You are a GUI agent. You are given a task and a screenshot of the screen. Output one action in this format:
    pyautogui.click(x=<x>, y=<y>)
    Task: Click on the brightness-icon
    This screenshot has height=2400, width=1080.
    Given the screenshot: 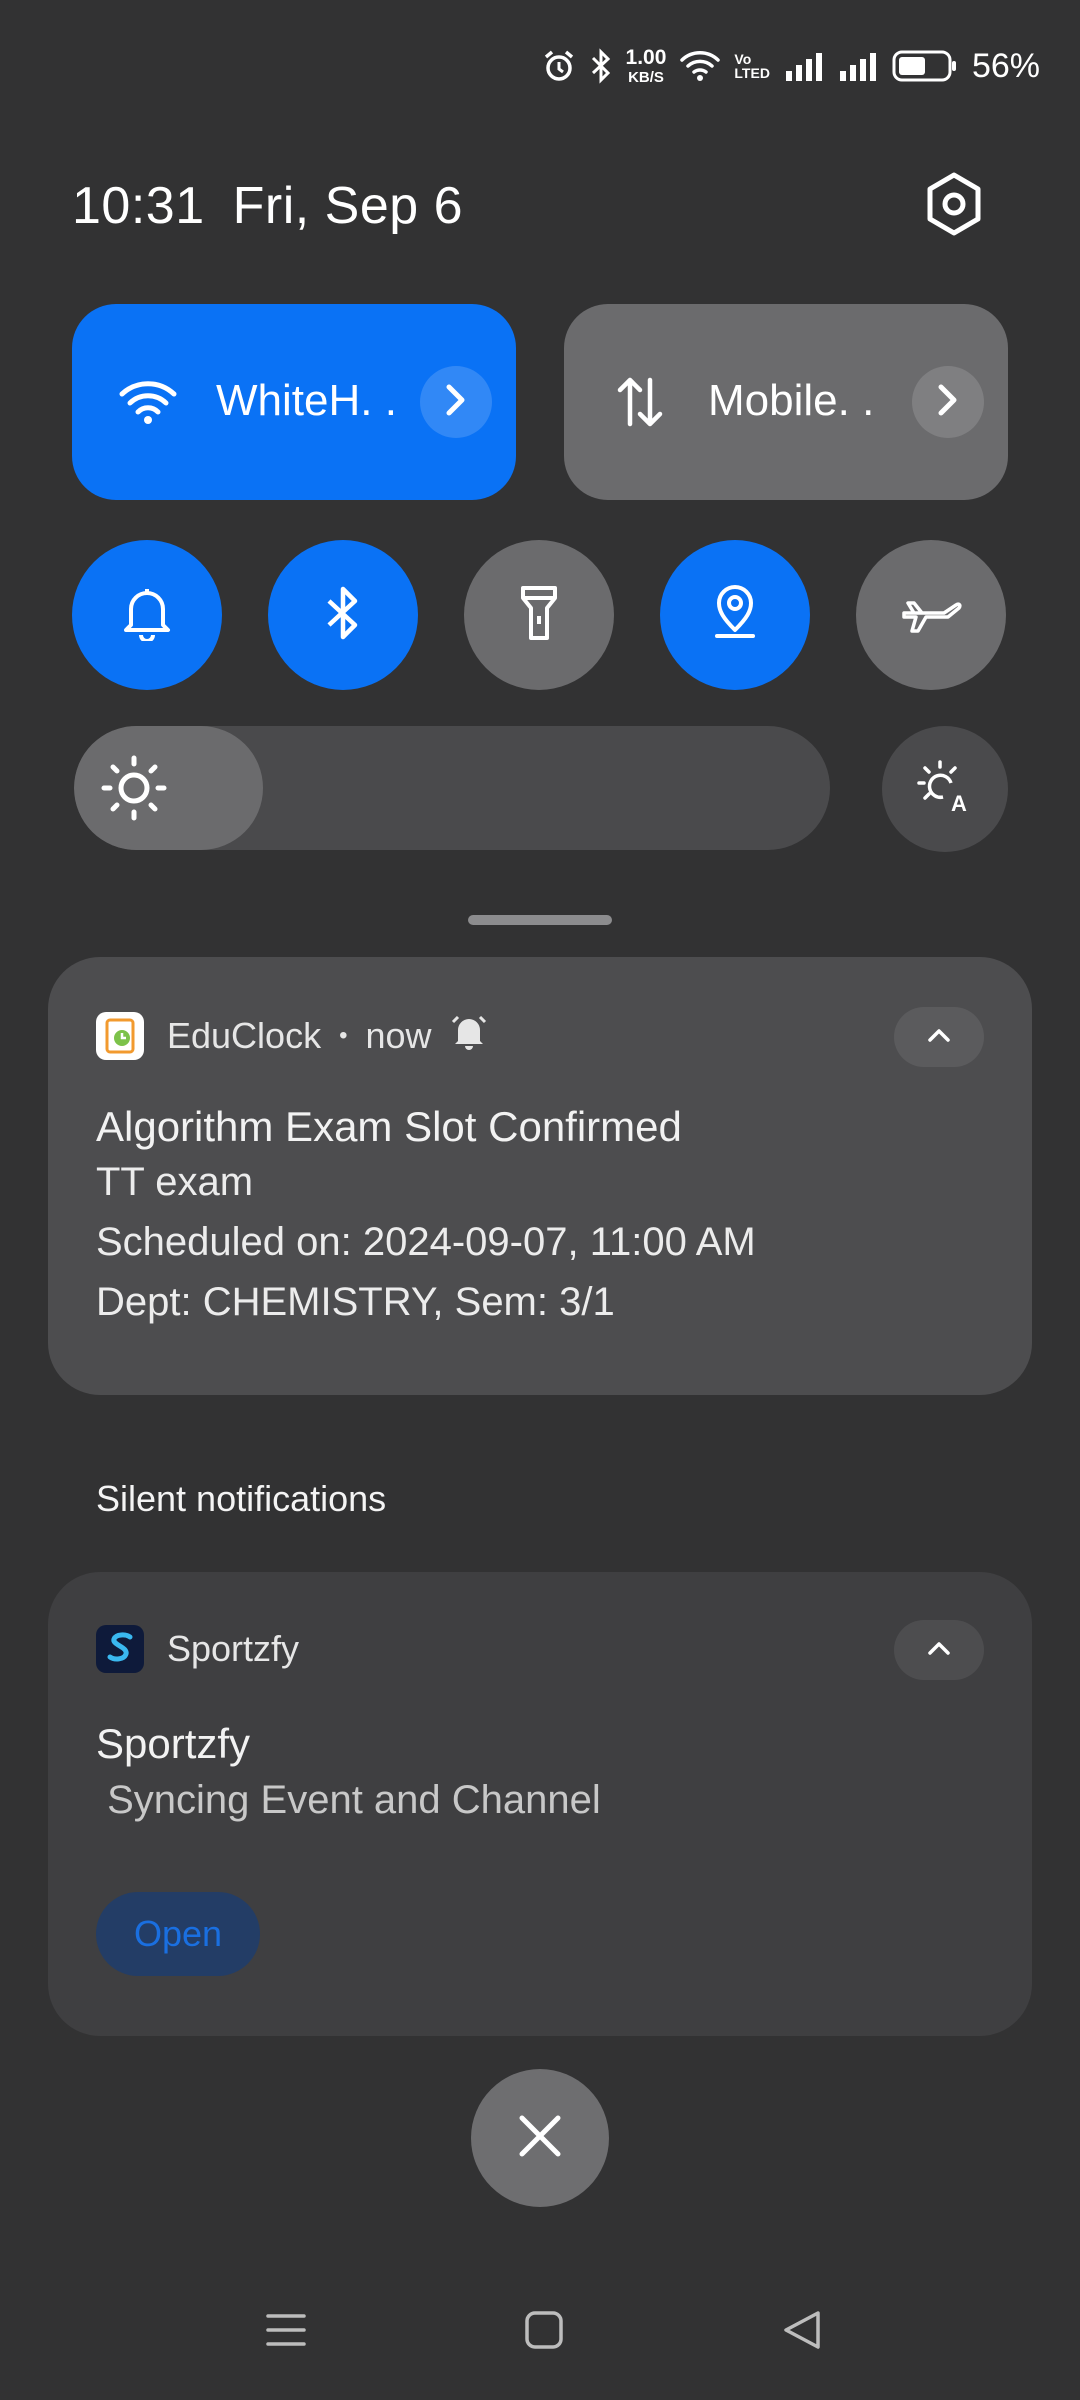 What is the action you would take?
    pyautogui.click(x=134, y=788)
    